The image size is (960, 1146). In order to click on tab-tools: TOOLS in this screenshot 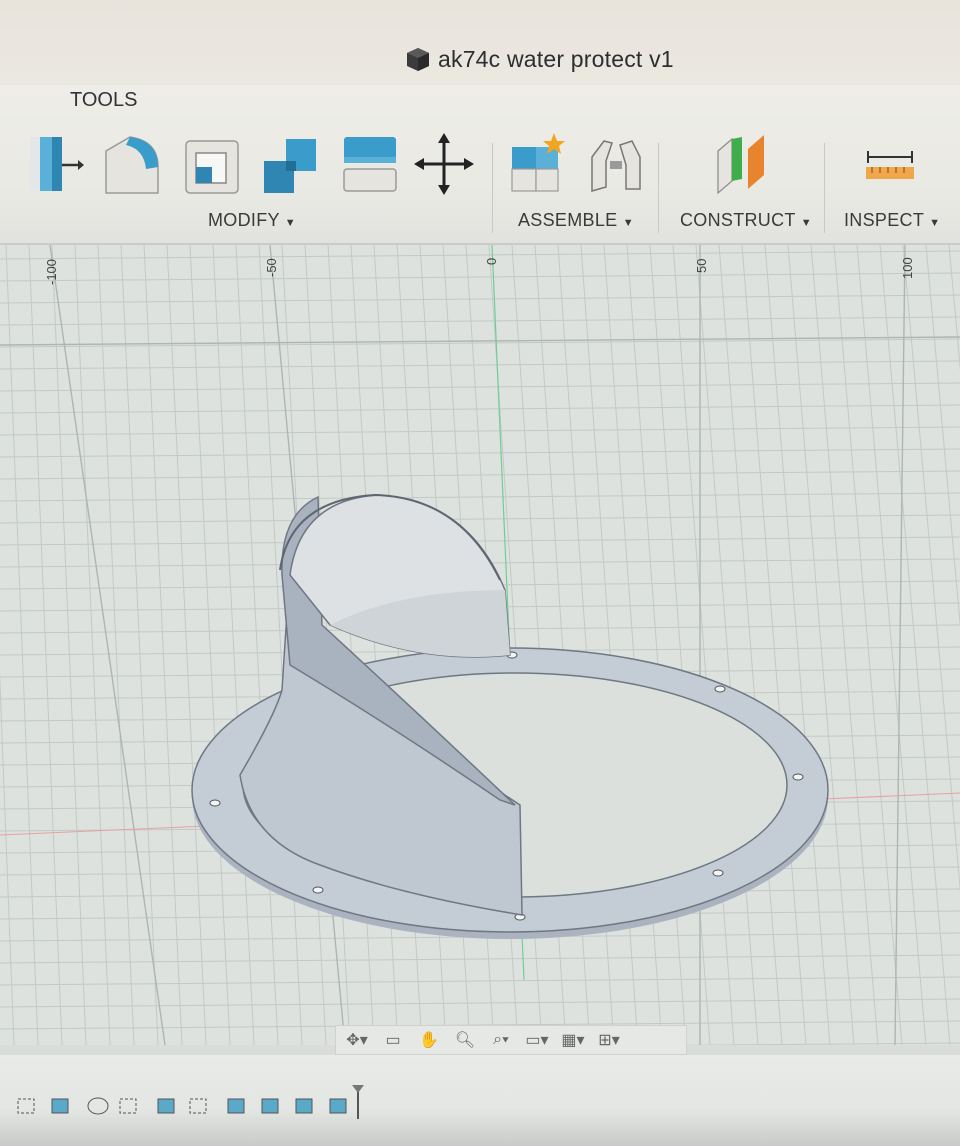, I will do `click(103, 100)`.